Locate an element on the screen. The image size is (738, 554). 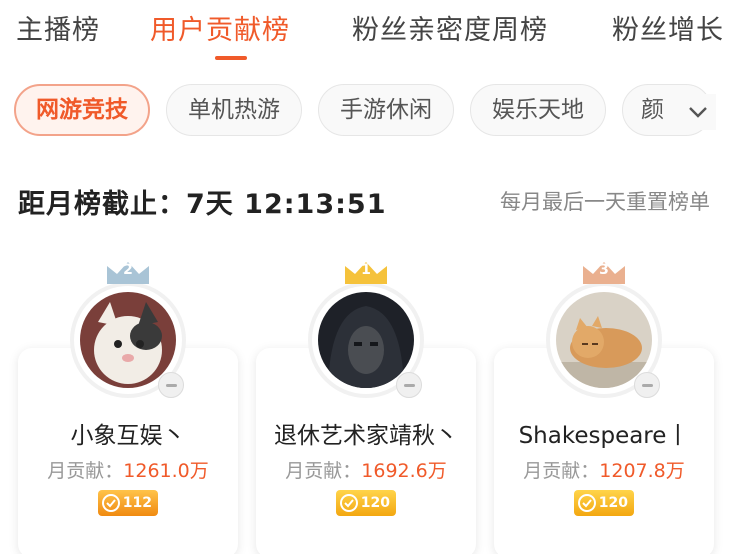
avatar-rank-2: 2 is located at coordinates (129, 330).